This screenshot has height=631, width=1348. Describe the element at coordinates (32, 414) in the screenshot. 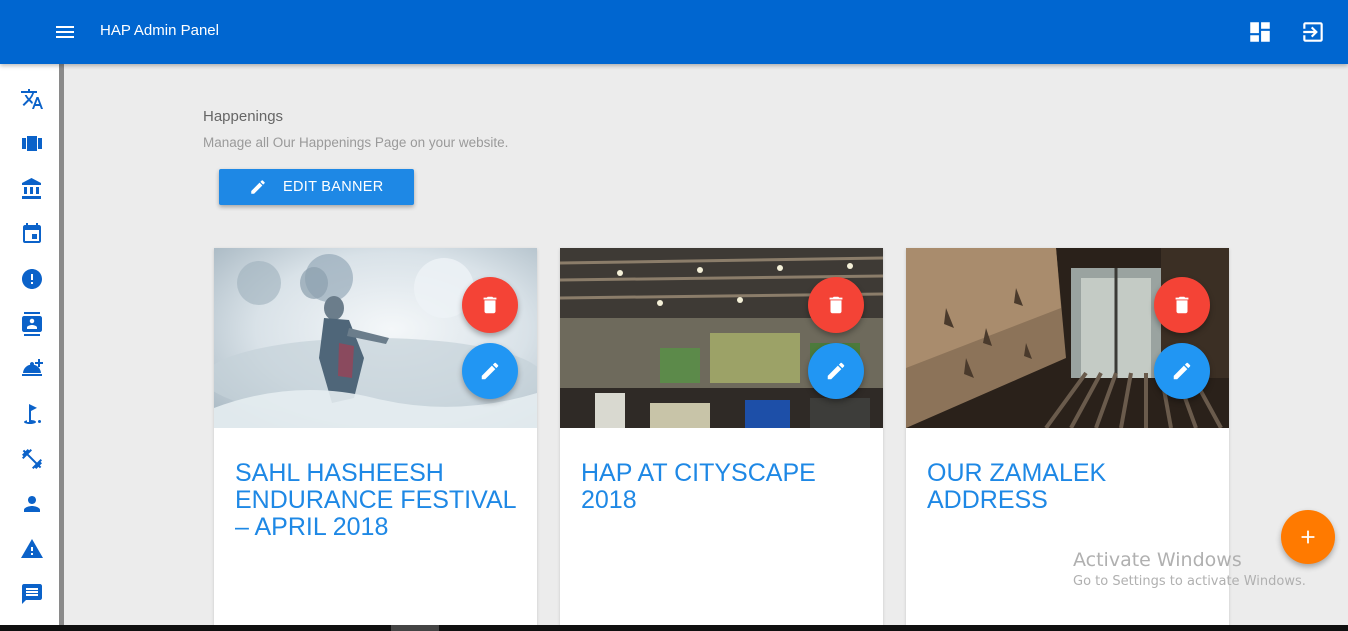

I see `golf-course-icon` at that location.